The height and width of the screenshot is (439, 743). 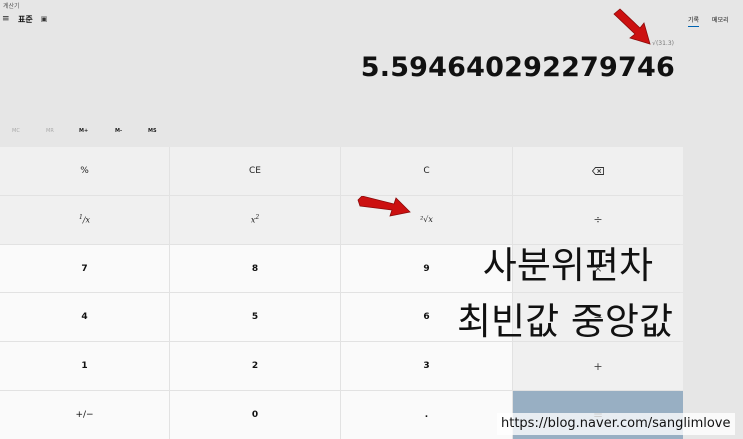 I want to click on top-bar: ≡ 표준 ▣, so click(x=23, y=19).